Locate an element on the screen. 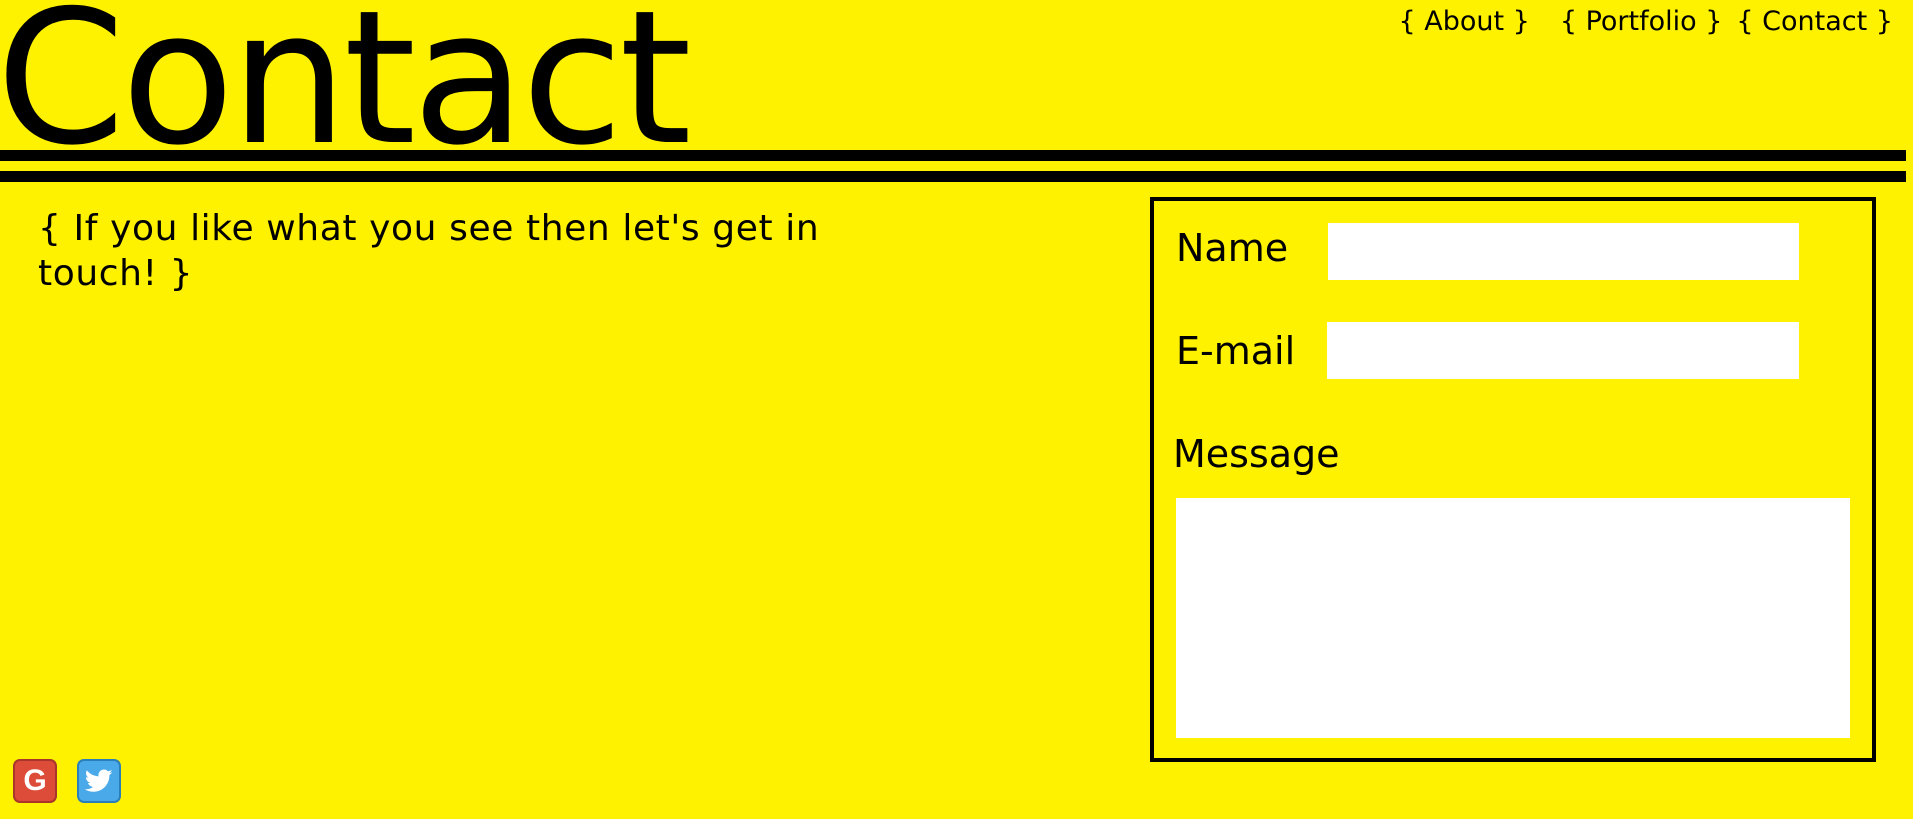  message-textarea is located at coordinates (1513, 618).